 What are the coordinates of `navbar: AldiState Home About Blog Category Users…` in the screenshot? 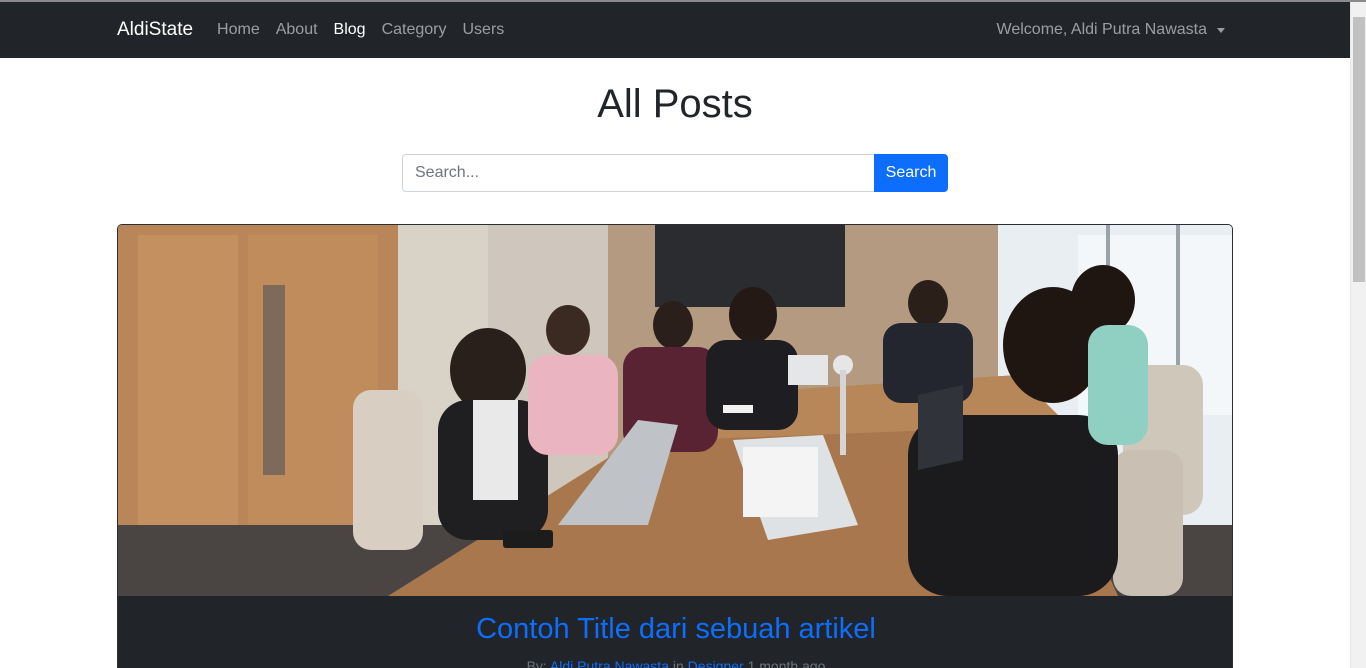 It's located at (675, 30).